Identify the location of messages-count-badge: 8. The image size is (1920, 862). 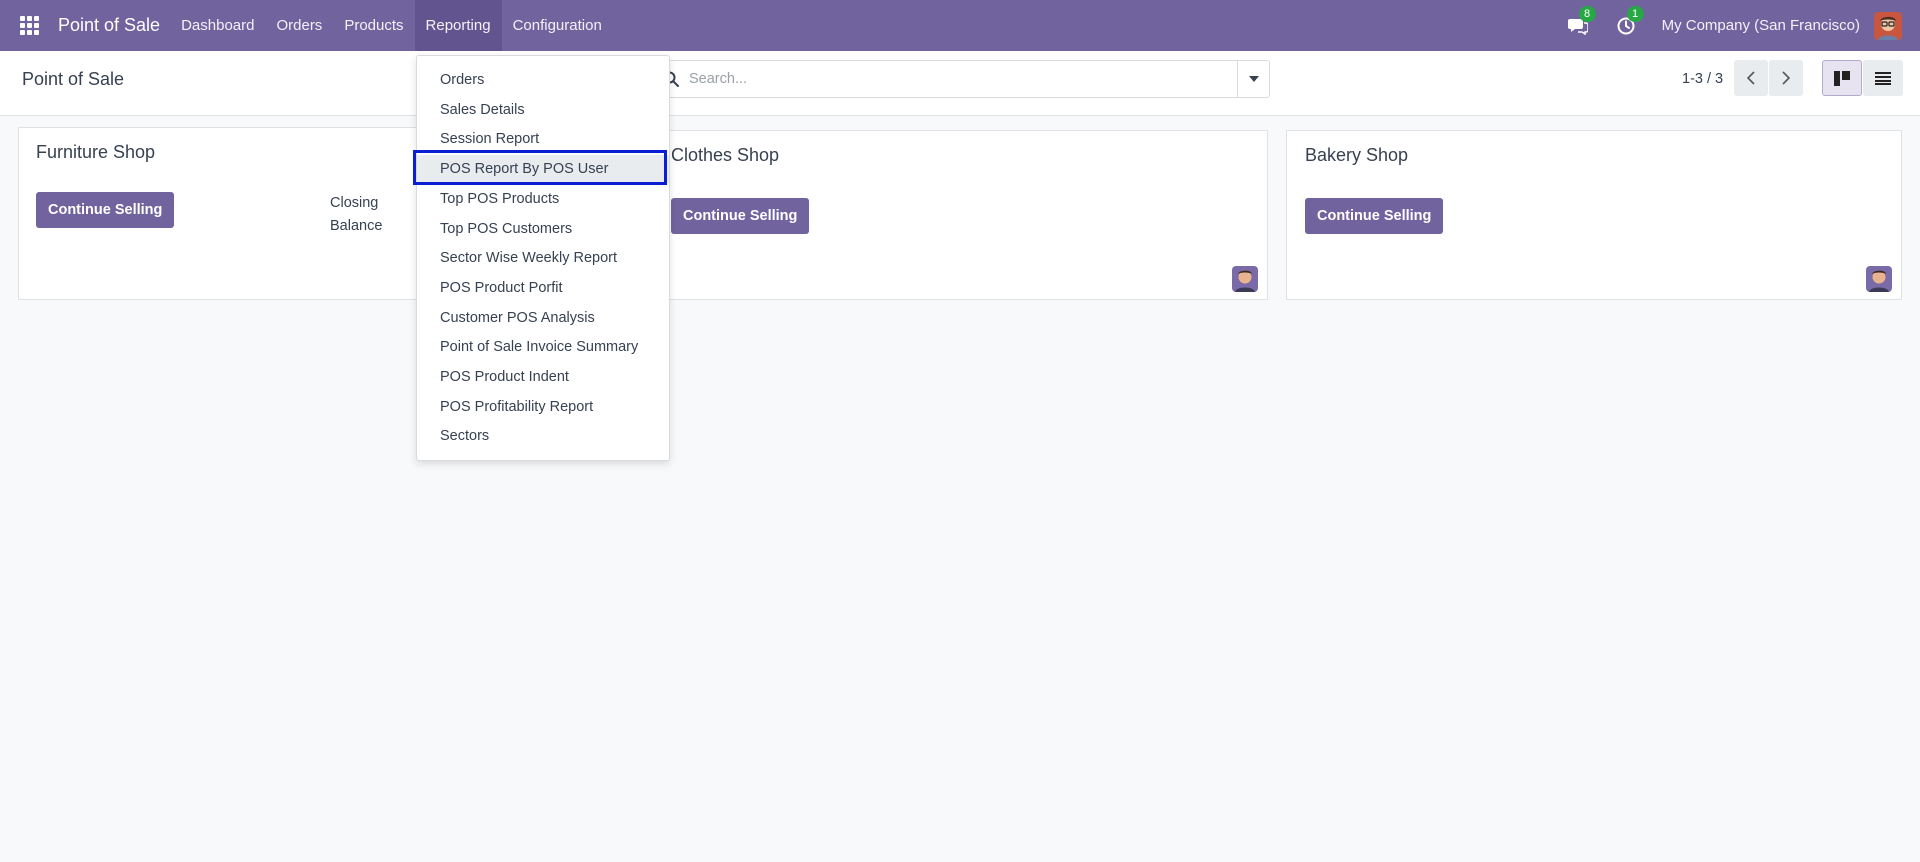
(1587, 13).